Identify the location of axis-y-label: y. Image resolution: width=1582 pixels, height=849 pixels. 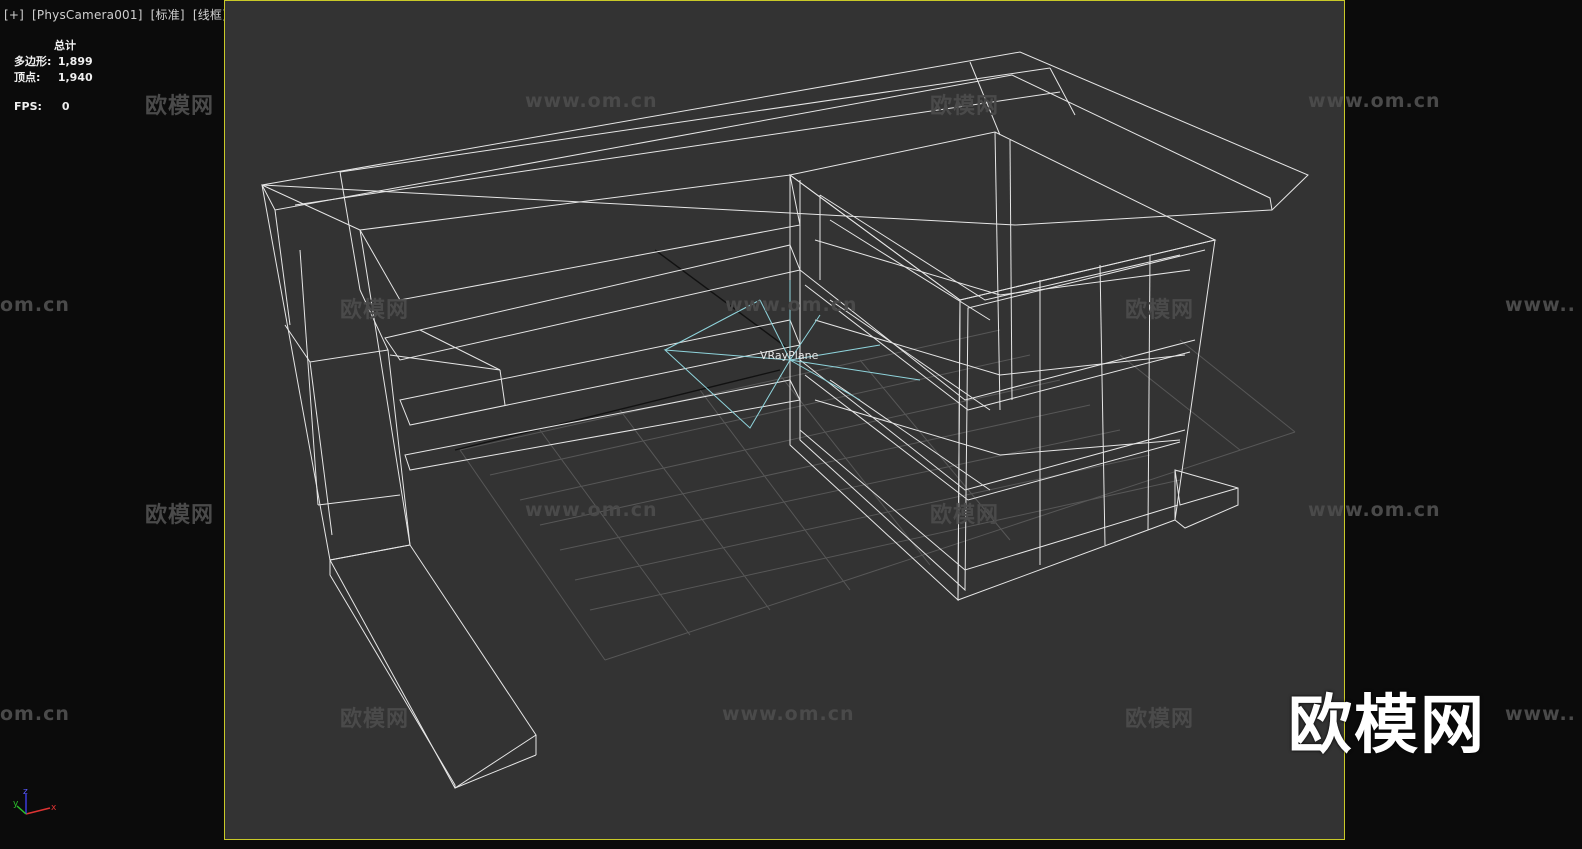
(16, 804).